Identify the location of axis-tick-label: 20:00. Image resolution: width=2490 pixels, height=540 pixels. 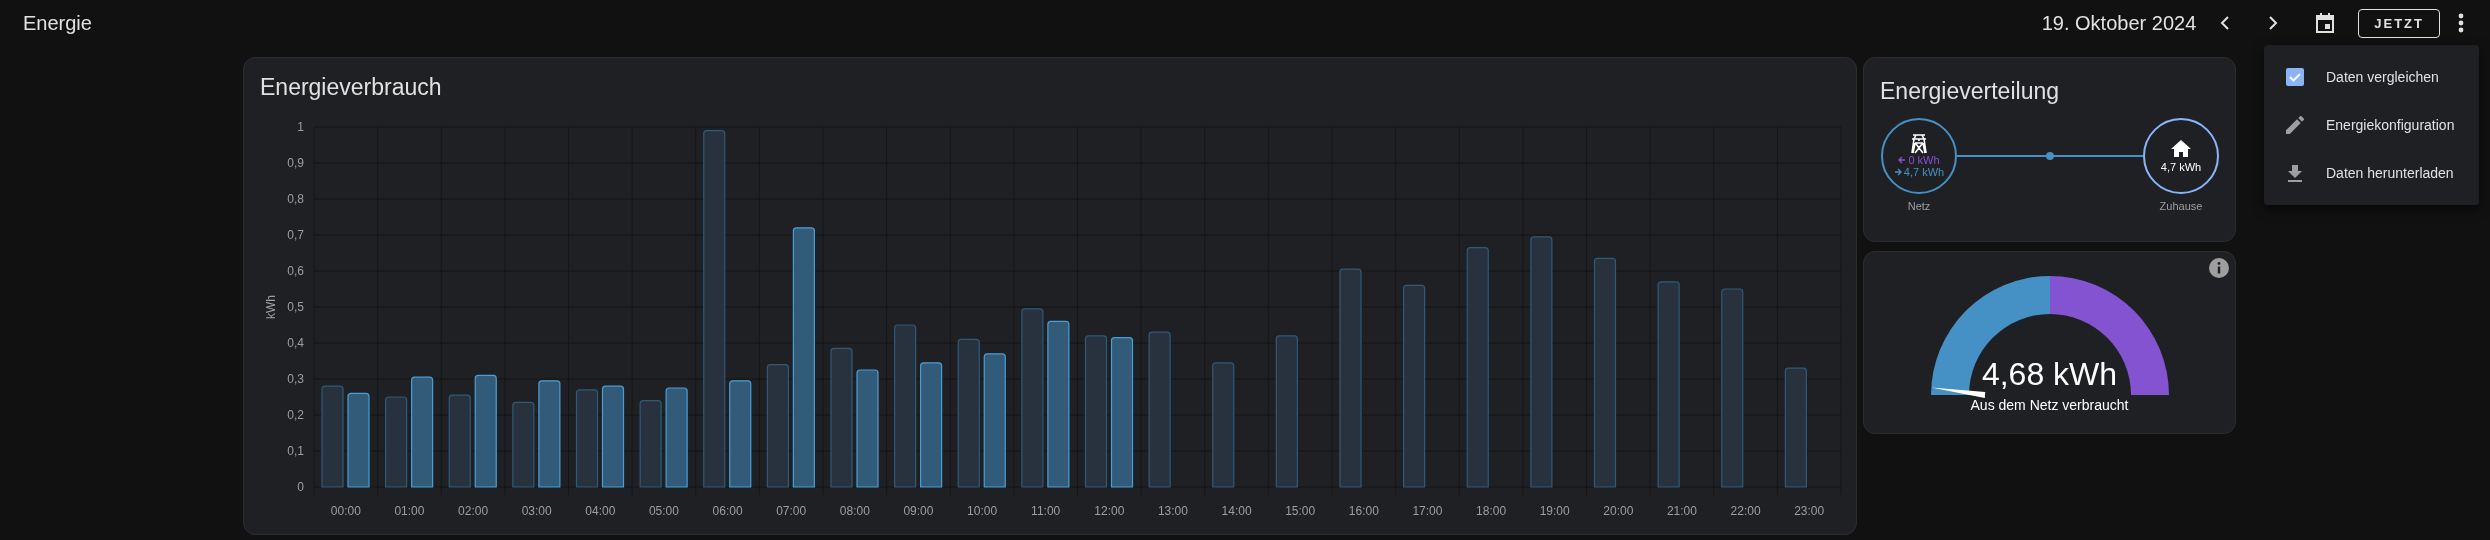
(1618, 511).